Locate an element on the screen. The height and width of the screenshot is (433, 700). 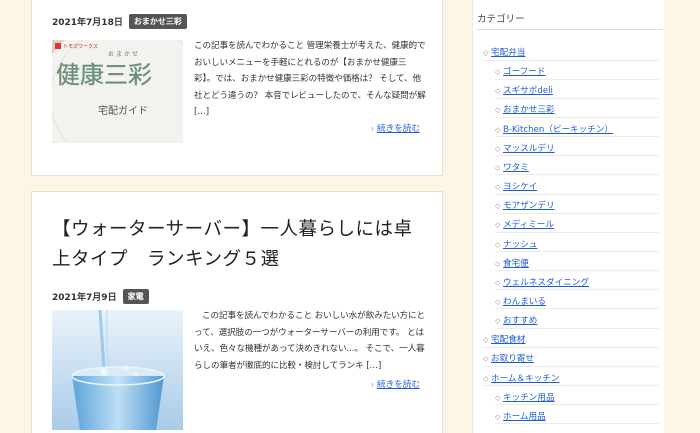
sidebar-category-item: ◇ スギサポdeli is located at coordinates (524, 90).